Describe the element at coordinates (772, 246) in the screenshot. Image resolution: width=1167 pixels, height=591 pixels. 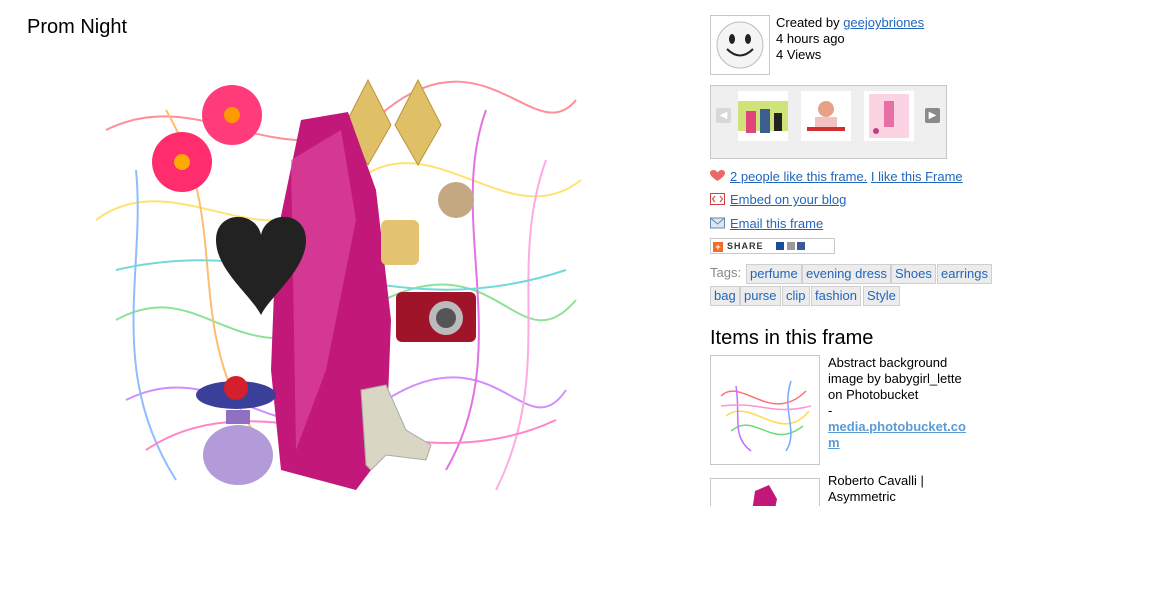
I see `share-button: + SHARE` at that location.